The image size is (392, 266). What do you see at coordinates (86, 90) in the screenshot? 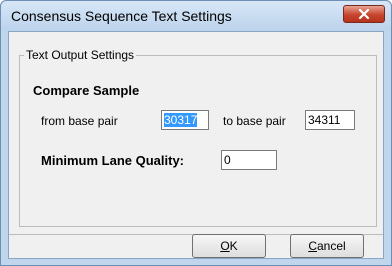
I see `compare-sample-heading: Compare Sample` at bounding box center [86, 90].